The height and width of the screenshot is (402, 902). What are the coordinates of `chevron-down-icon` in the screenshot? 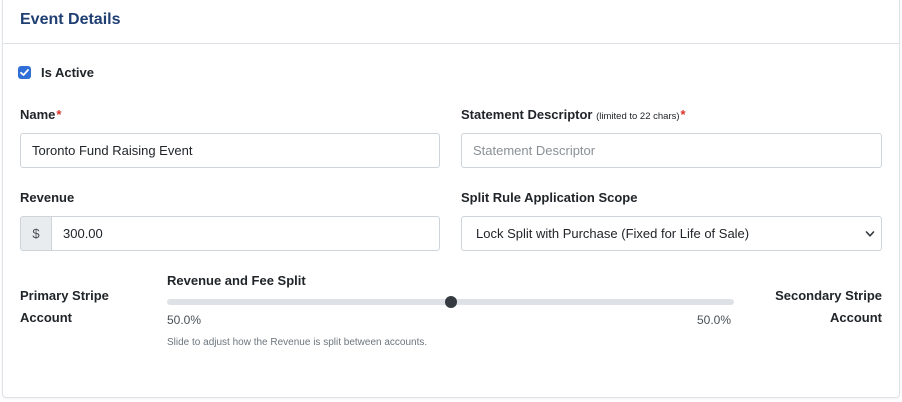 It's located at (870, 234).